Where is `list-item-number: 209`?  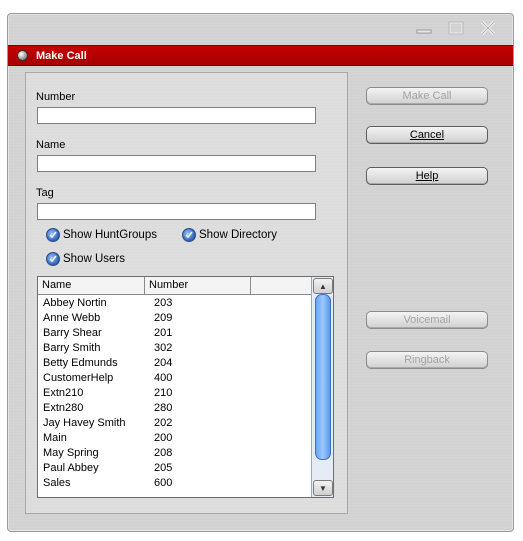
list-item-number: 209 is located at coordinates (163, 318).